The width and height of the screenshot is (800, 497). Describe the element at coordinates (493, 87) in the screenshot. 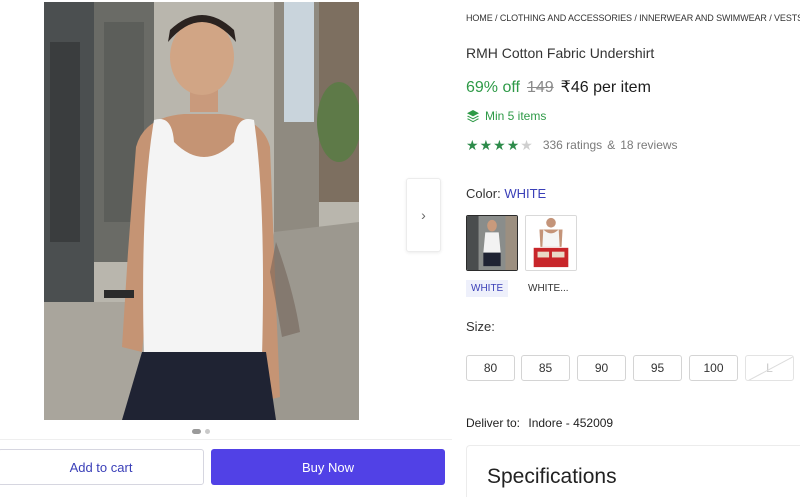

I see `discount-badge: 69% off` at that location.